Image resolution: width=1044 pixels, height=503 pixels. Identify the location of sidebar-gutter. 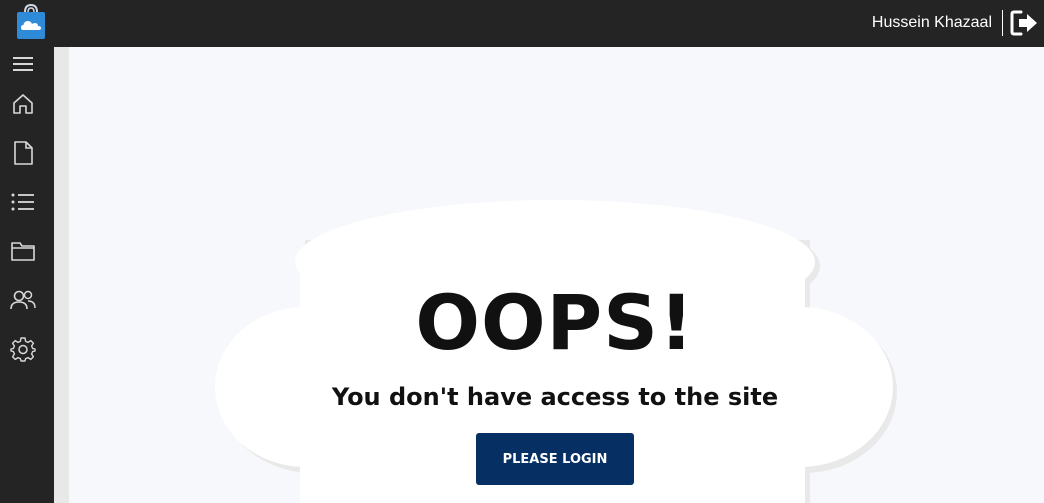
(61, 275).